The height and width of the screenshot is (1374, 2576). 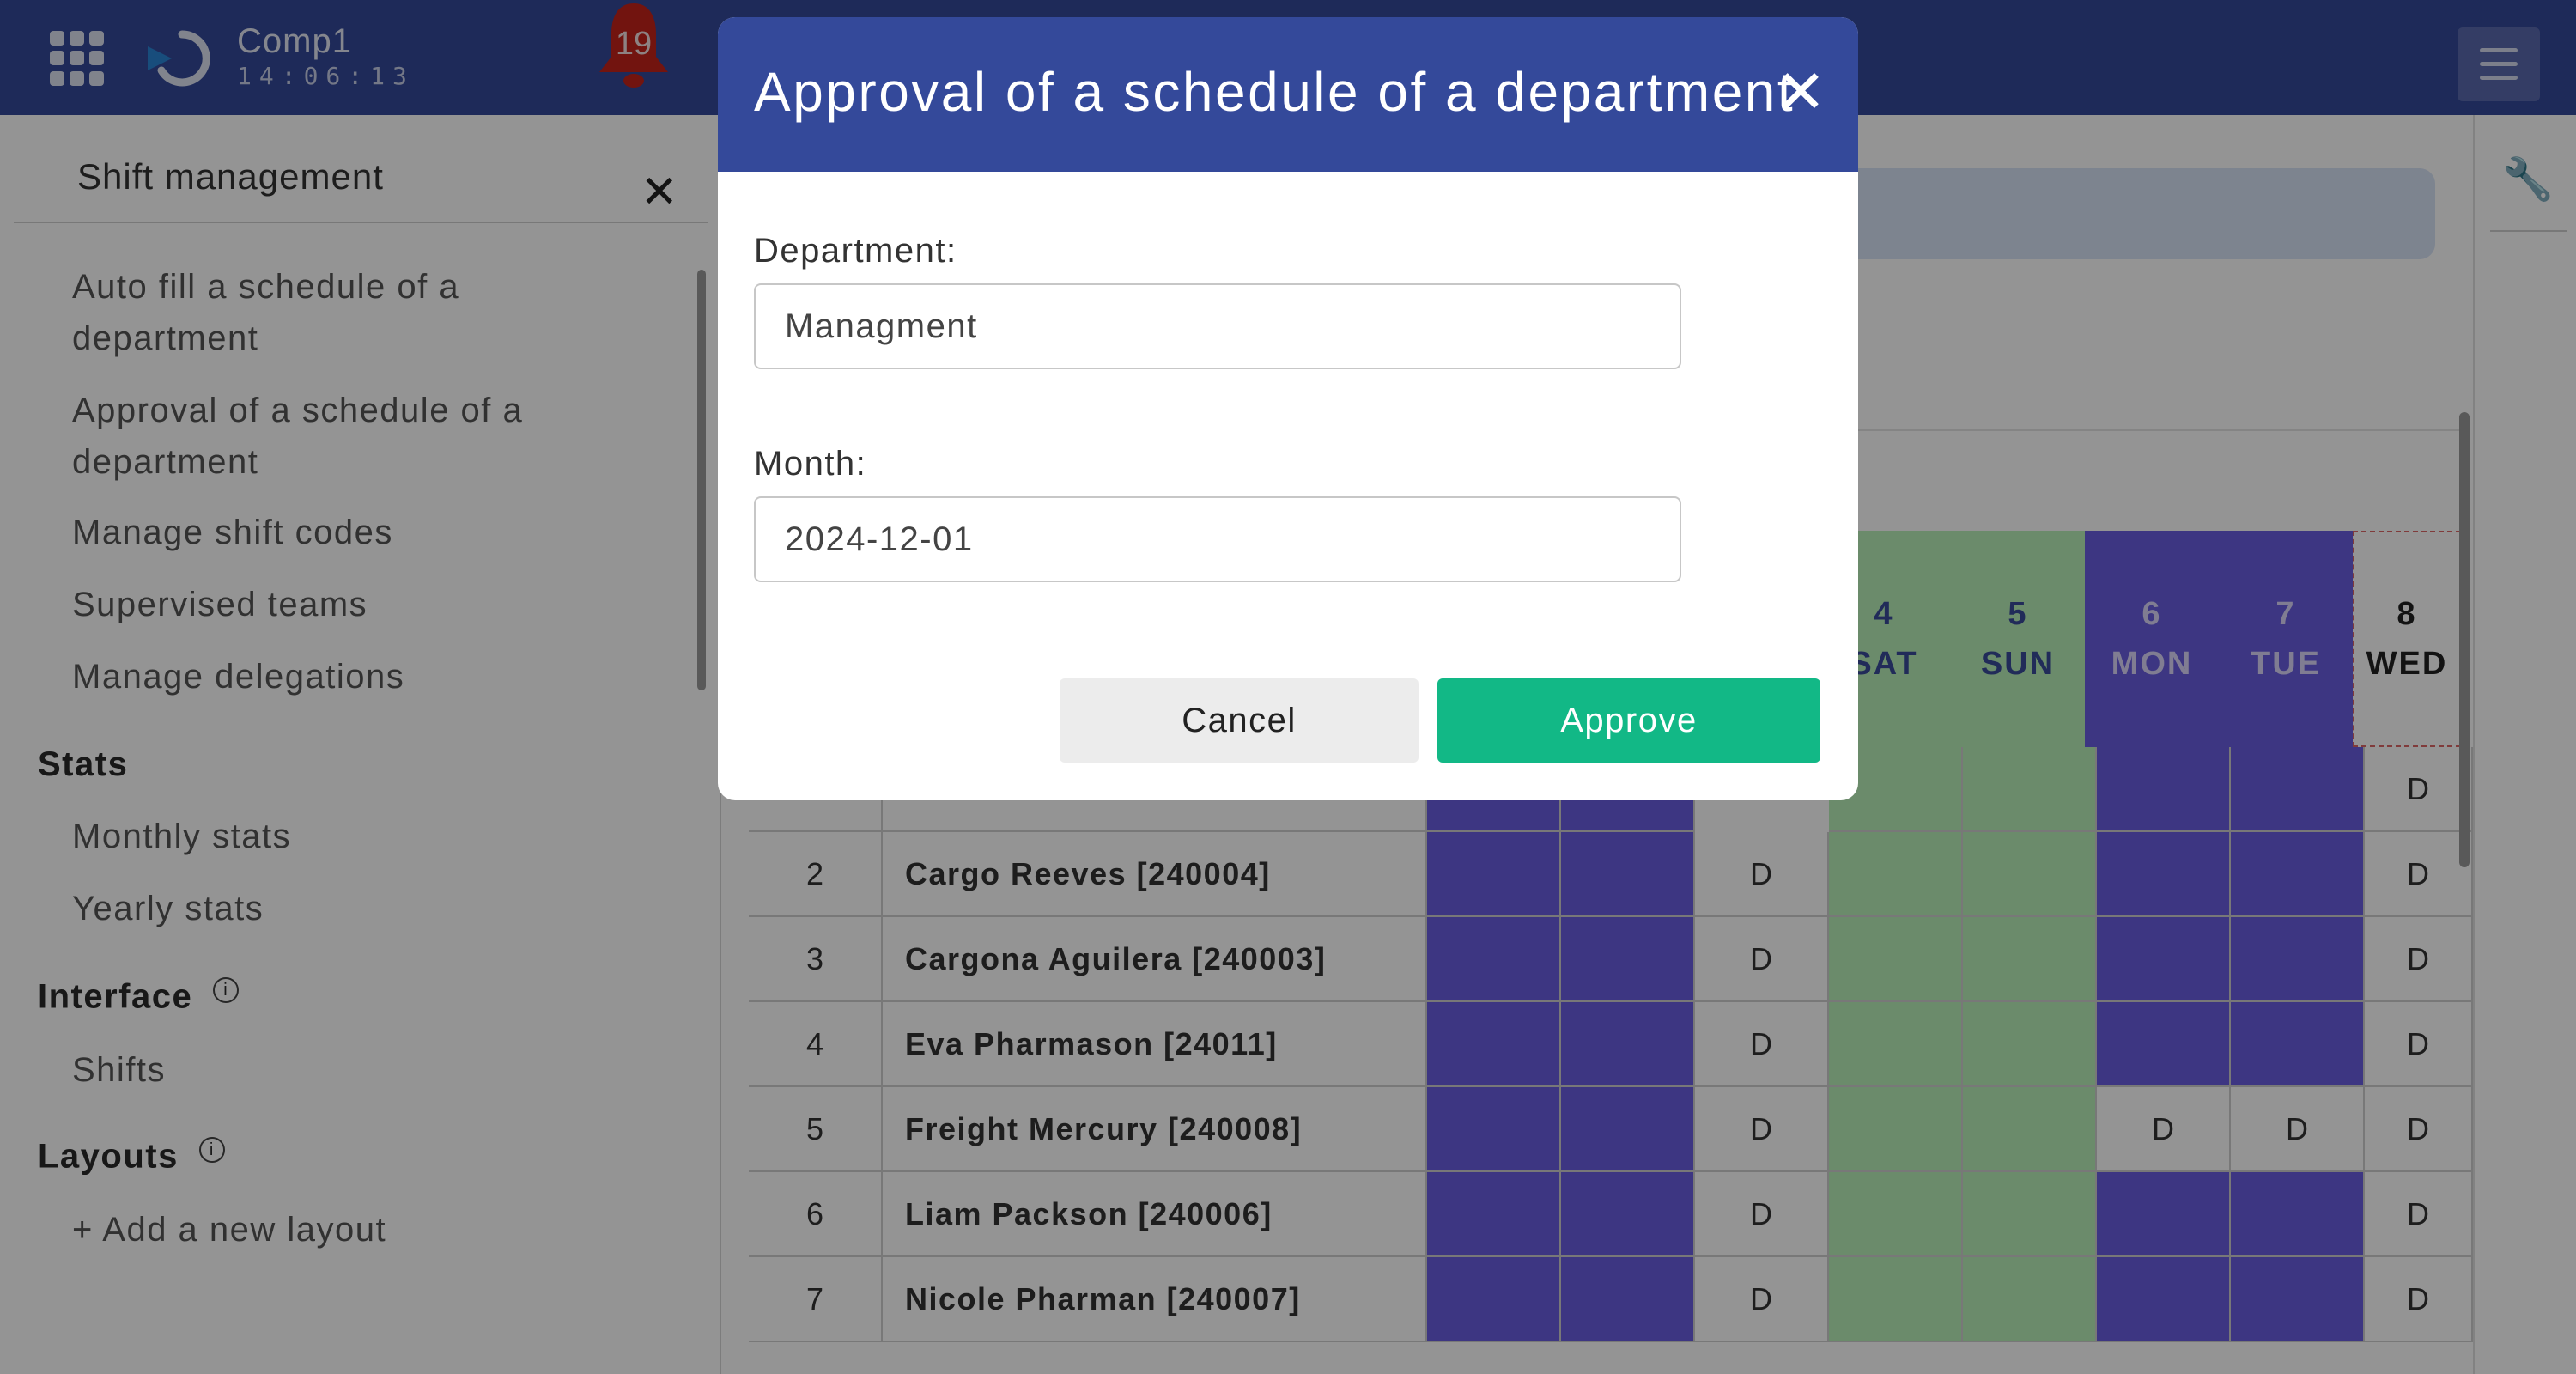 What do you see at coordinates (856, 251) in the screenshot?
I see `department-label: Department:` at bounding box center [856, 251].